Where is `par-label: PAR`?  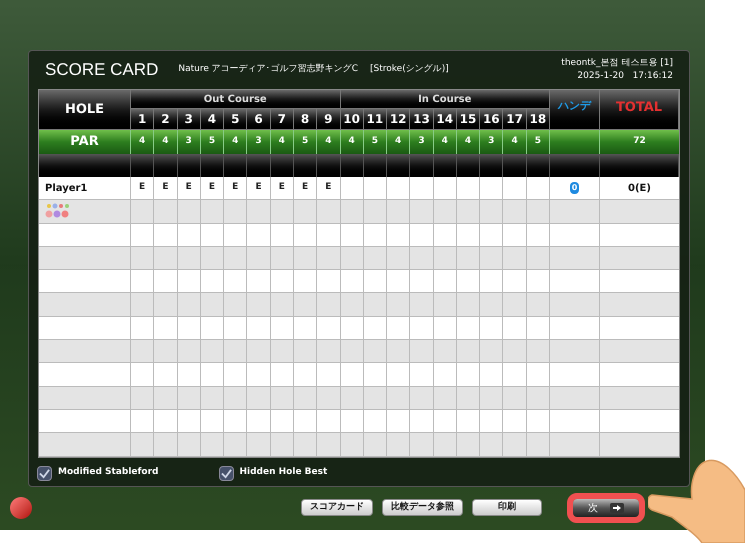 par-label: PAR is located at coordinates (85, 142).